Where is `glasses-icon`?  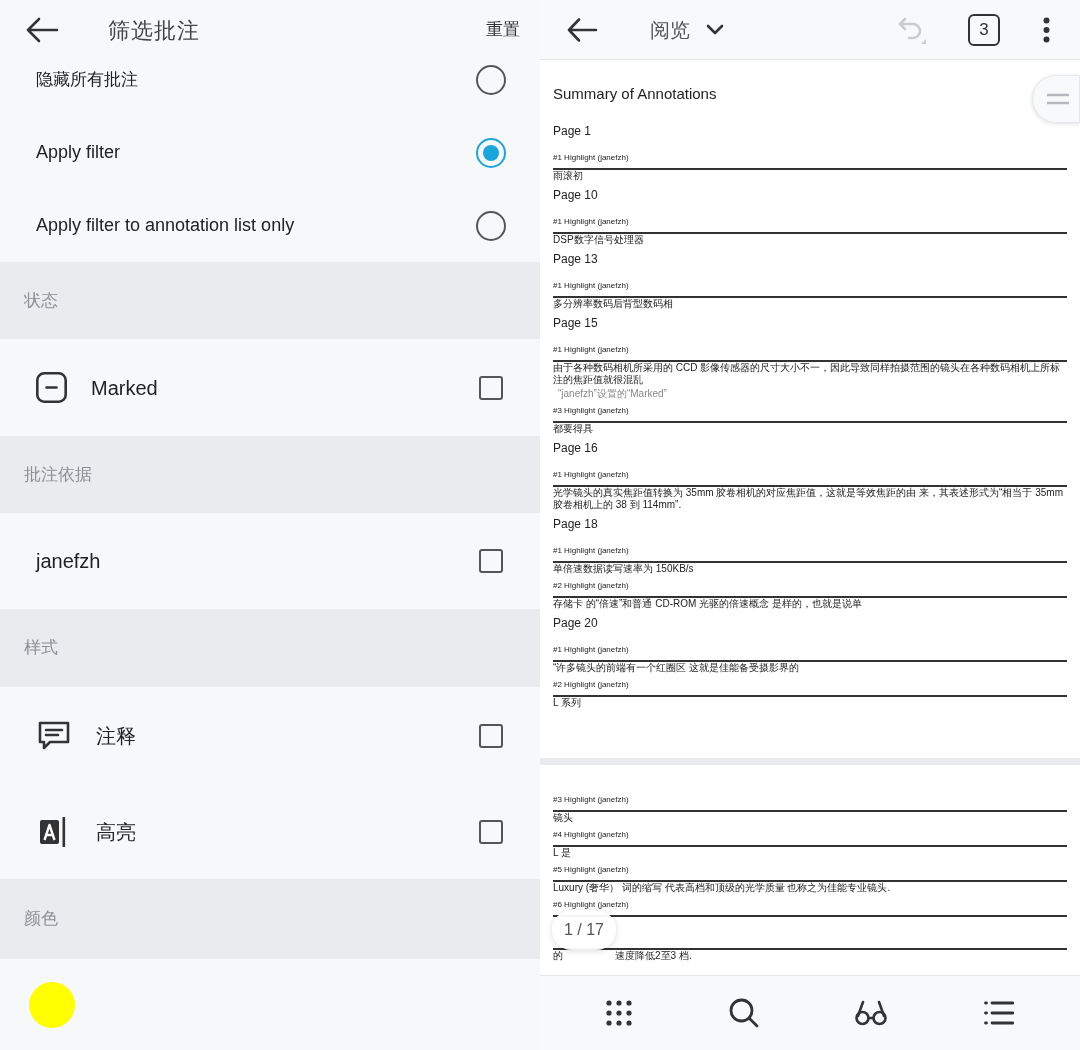
glasses-icon is located at coordinates (871, 1013).